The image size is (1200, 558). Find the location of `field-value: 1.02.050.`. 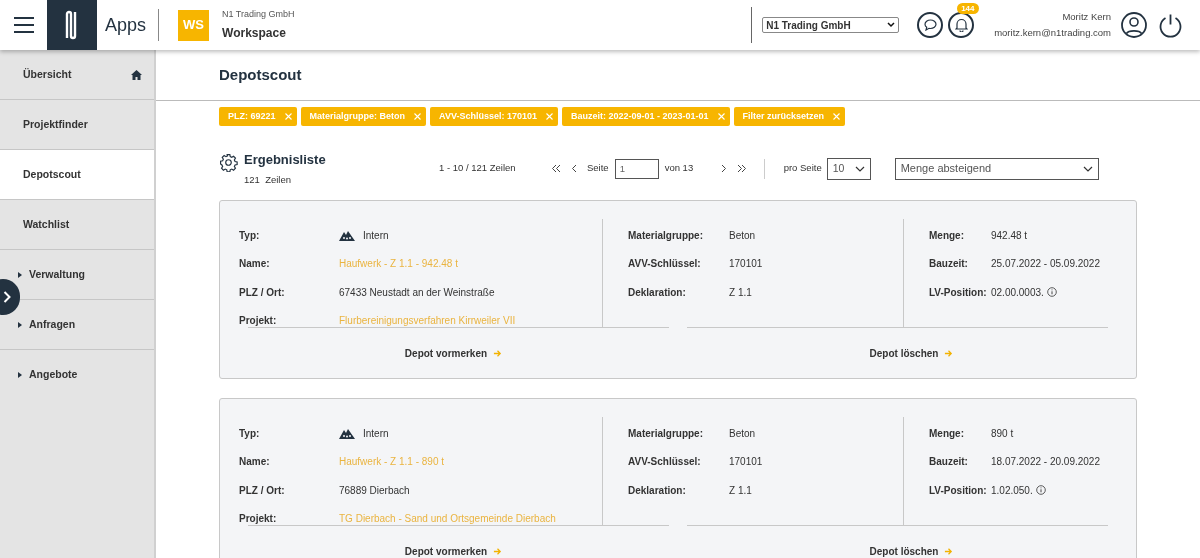

field-value: 1.02.050. is located at coordinates (1012, 490).